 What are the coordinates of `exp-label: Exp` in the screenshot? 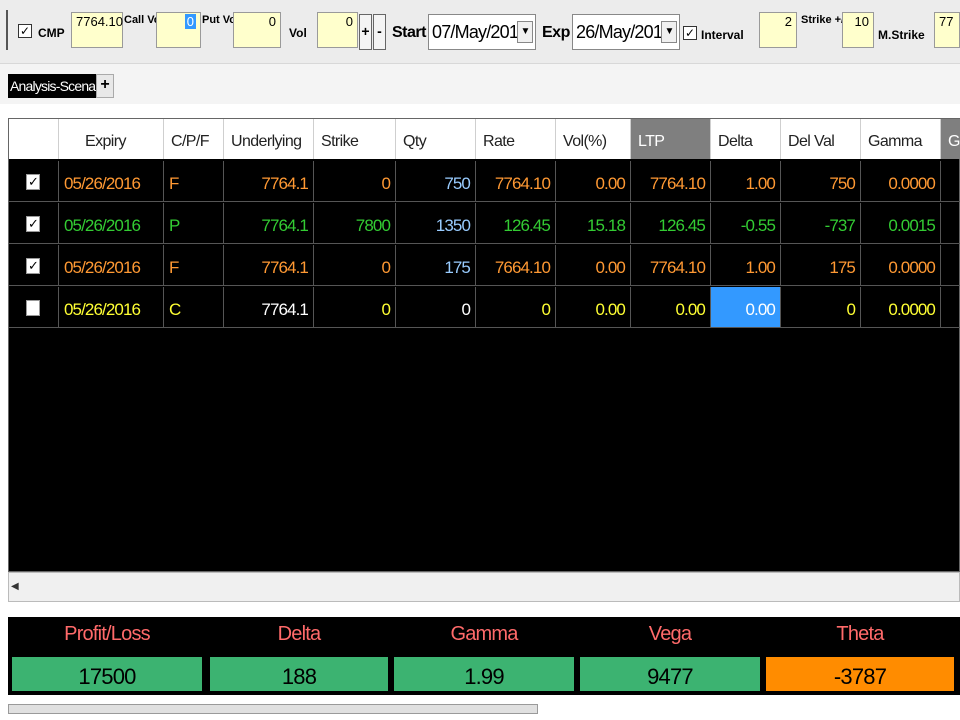 It's located at (556, 32).